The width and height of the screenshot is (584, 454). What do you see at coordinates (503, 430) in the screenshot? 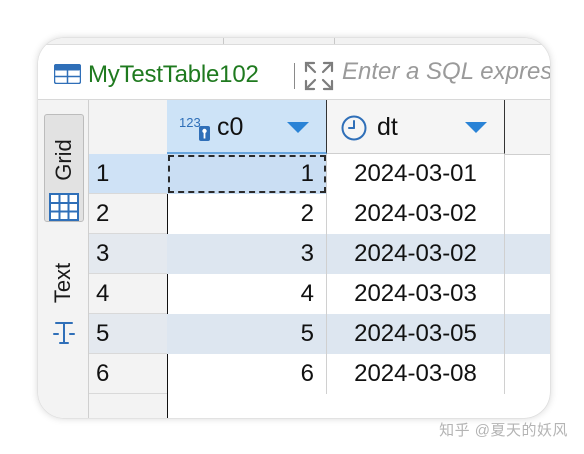
I see `watermark: 知乎 @夏天的妖风` at bounding box center [503, 430].